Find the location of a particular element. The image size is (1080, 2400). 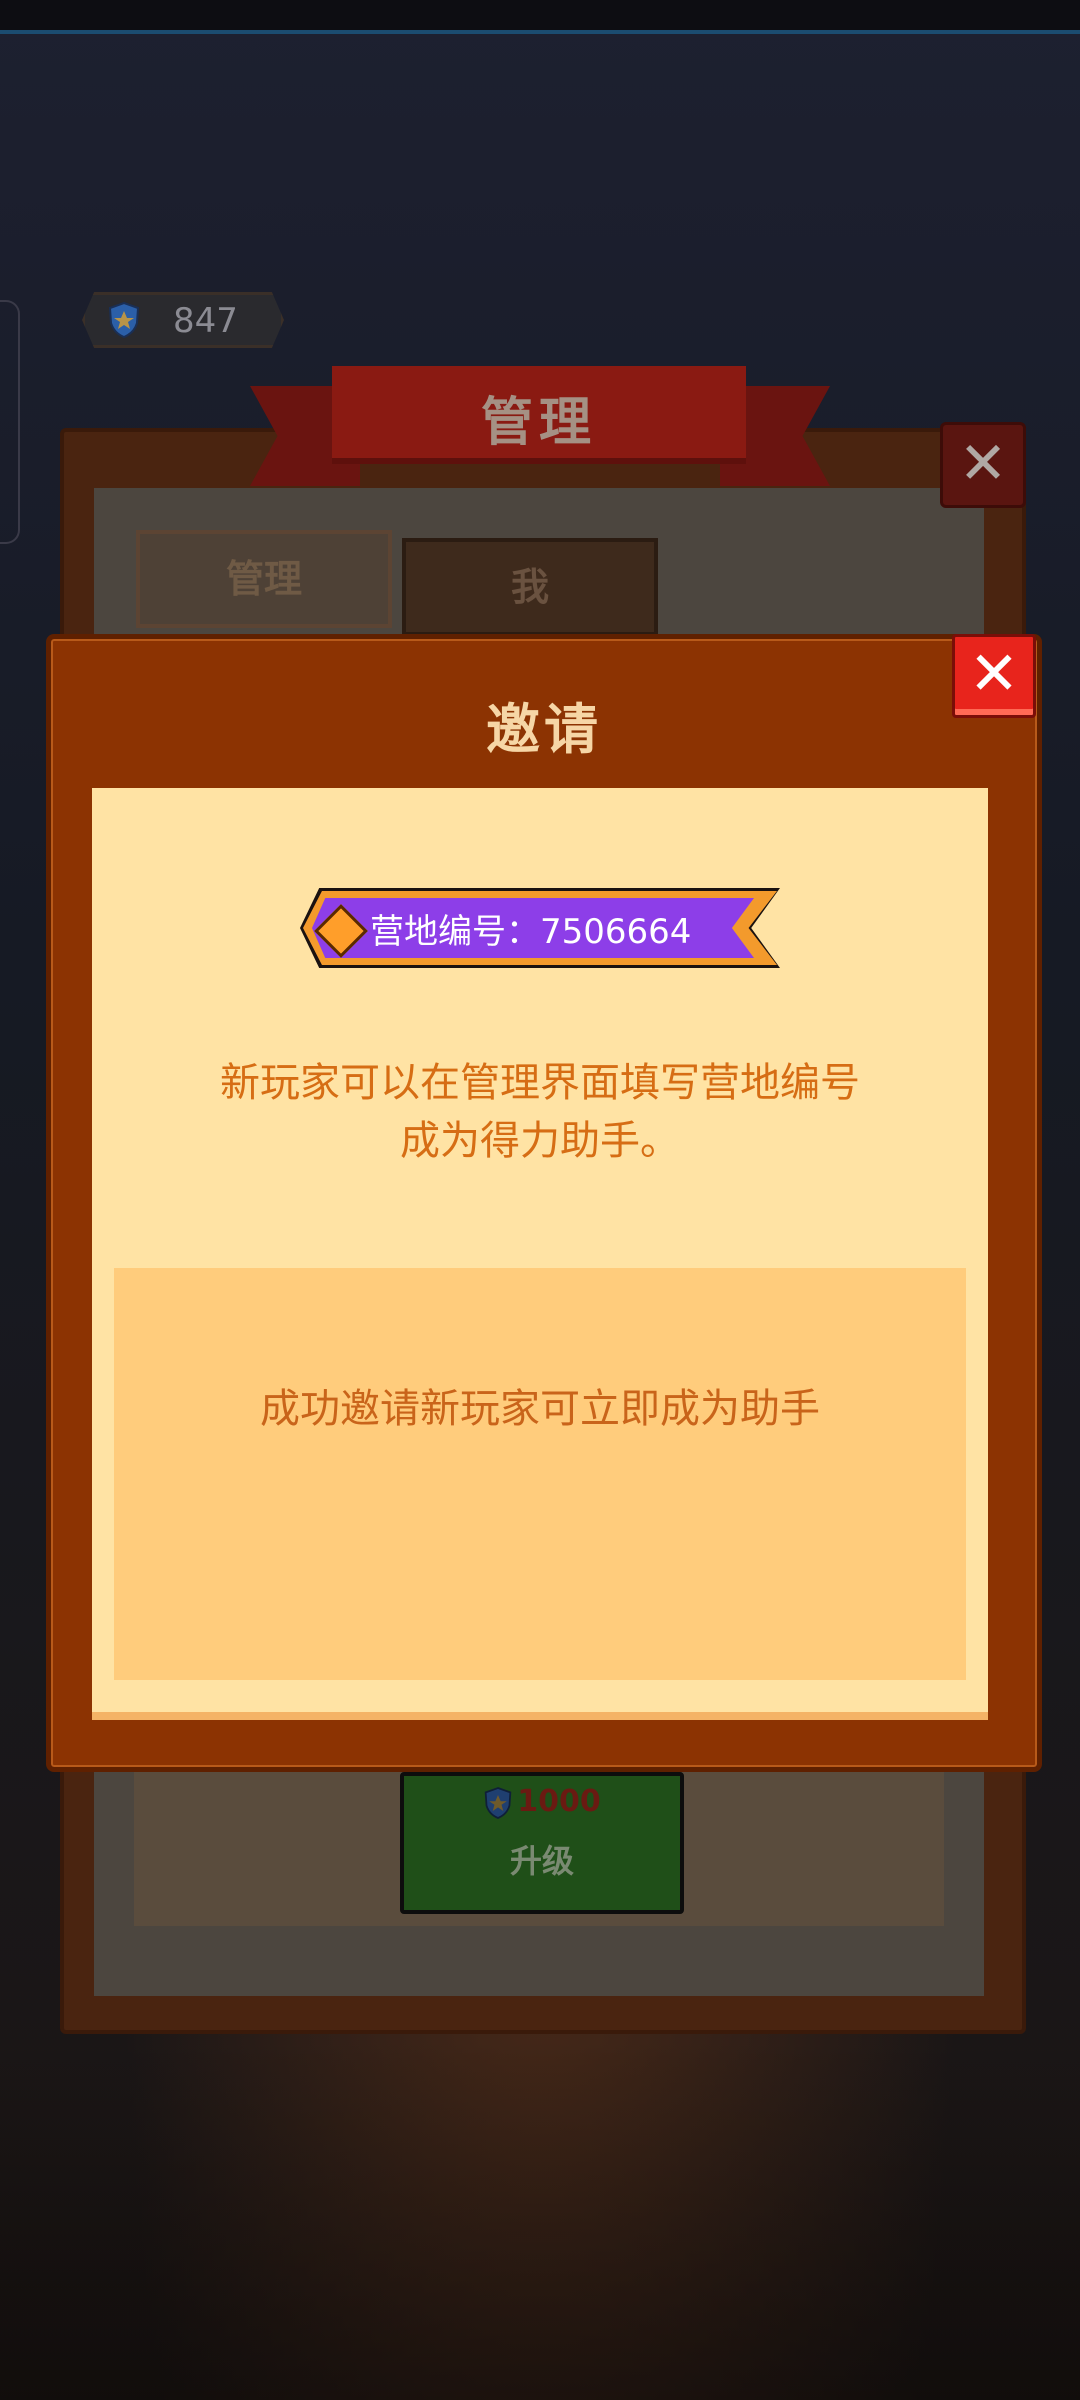

currency-display: 847 is located at coordinates (183, 320).